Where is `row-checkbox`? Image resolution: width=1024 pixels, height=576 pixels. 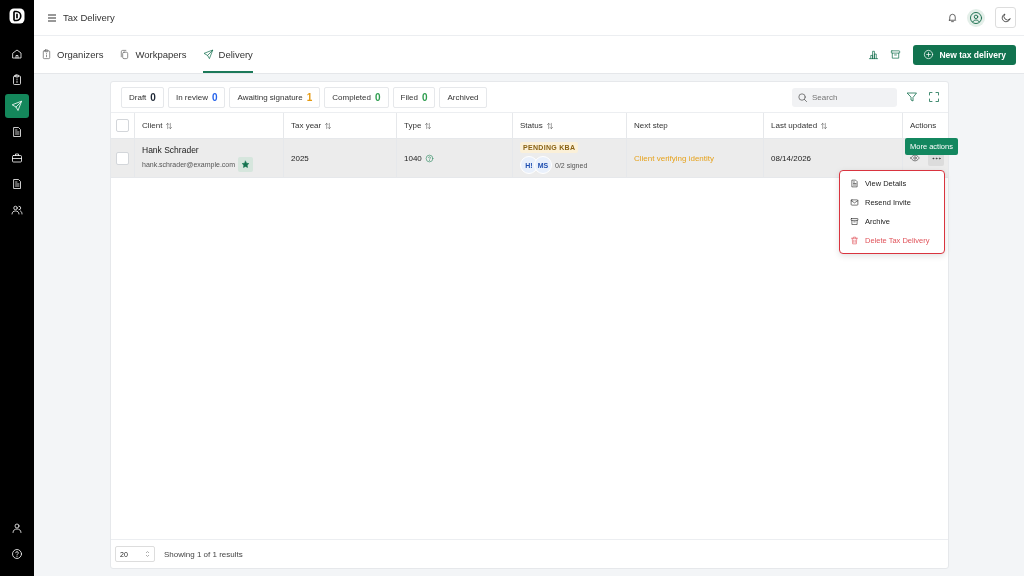
row-checkbox is located at coordinates (122, 158).